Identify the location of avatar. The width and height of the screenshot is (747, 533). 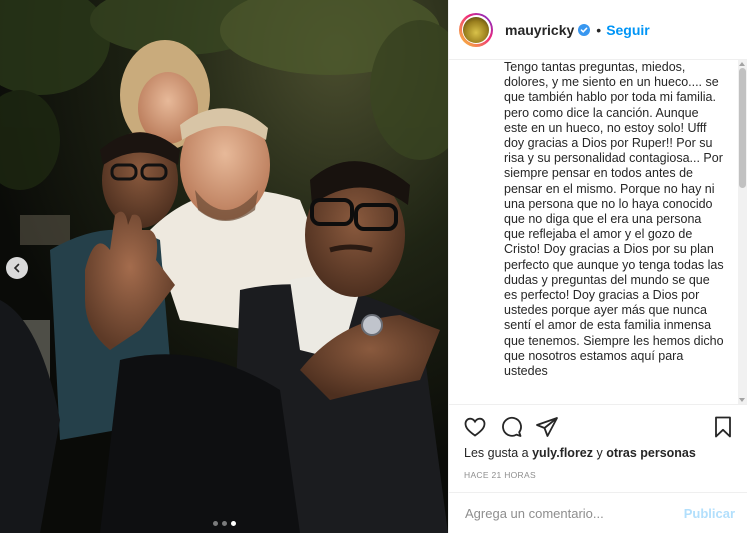
(476, 29).